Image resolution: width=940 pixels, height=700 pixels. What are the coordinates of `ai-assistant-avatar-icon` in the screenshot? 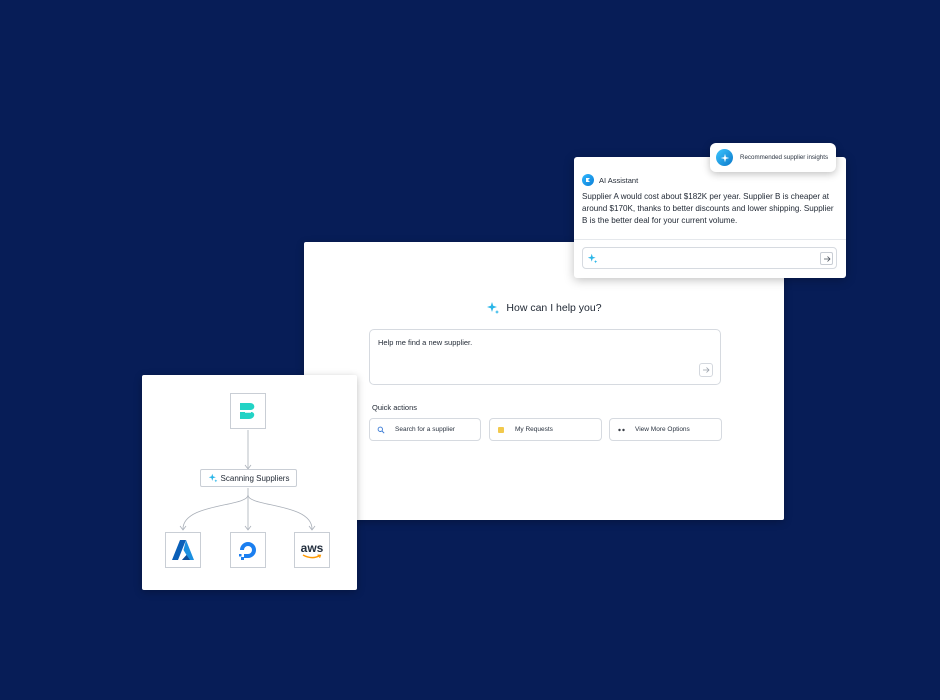 It's located at (588, 180).